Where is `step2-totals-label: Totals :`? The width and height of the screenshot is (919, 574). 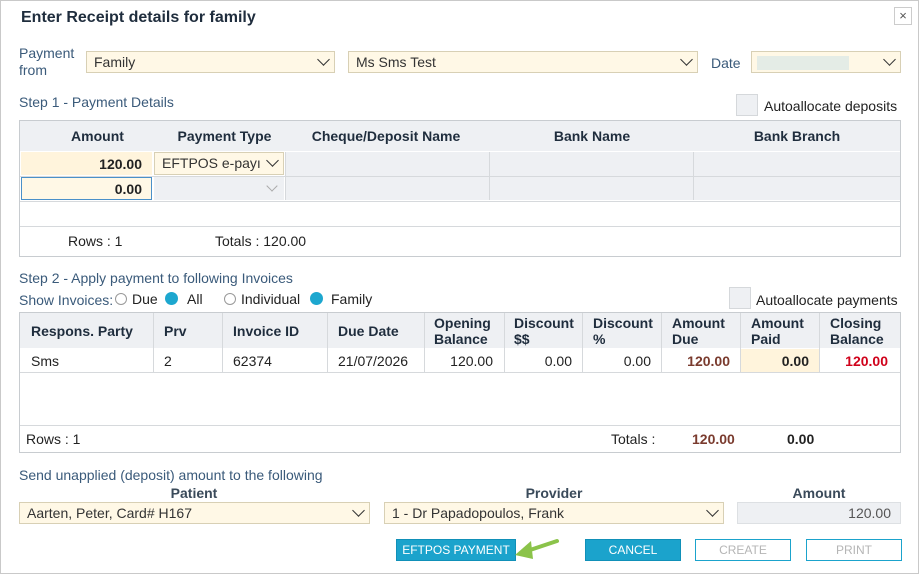
step2-totals-label: Totals : is located at coordinates (633, 439).